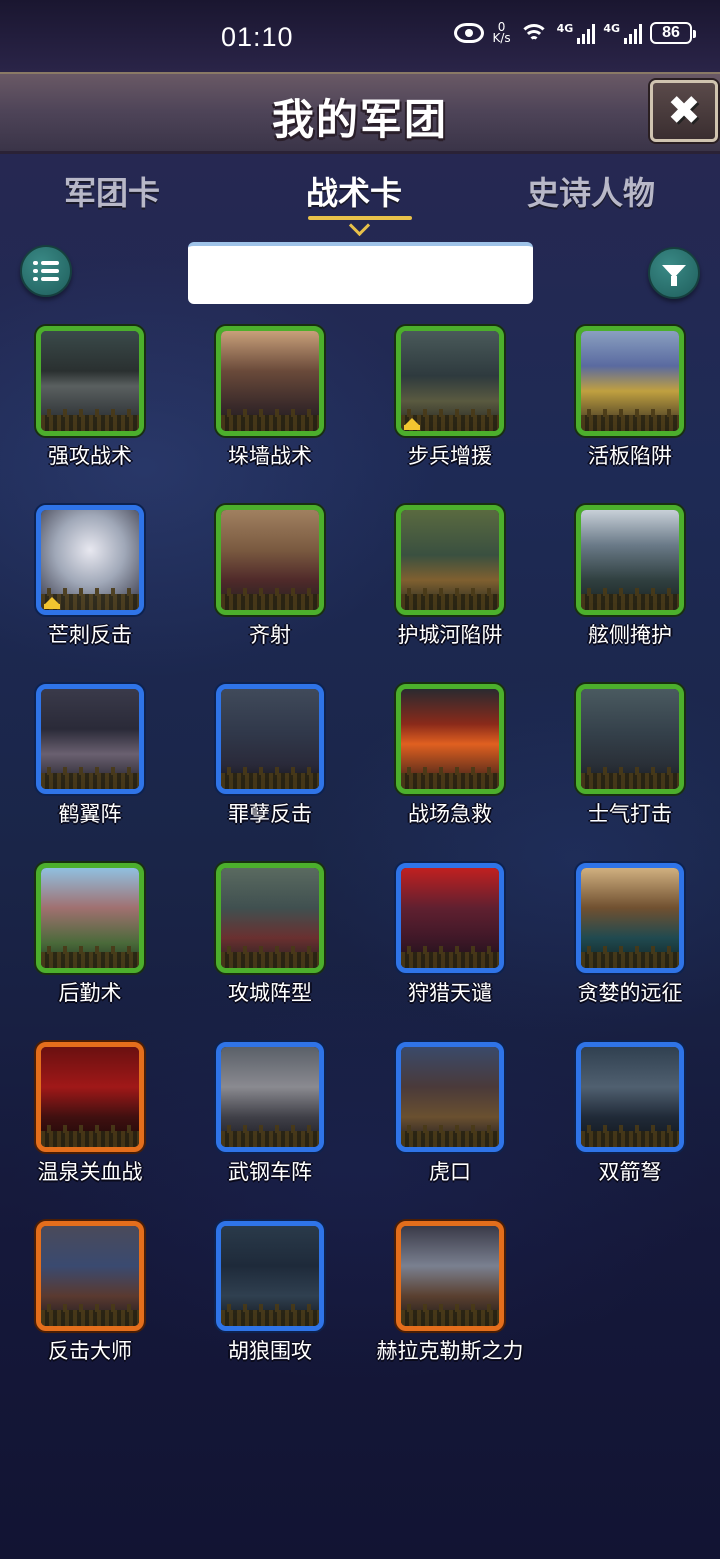 Image resolution: width=720 pixels, height=1559 pixels. I want to click on card-label: 步兵增援, so click(450, 456).